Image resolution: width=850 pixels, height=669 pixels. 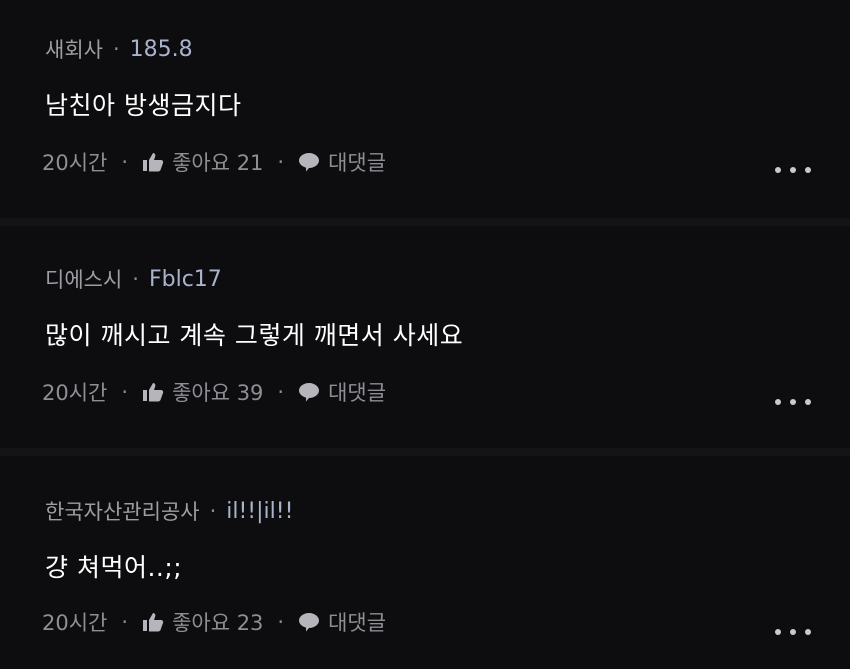 I want to click on comment-meta: 한국자산관리공사 · il!!|il!!, so click(x=169, y=511).